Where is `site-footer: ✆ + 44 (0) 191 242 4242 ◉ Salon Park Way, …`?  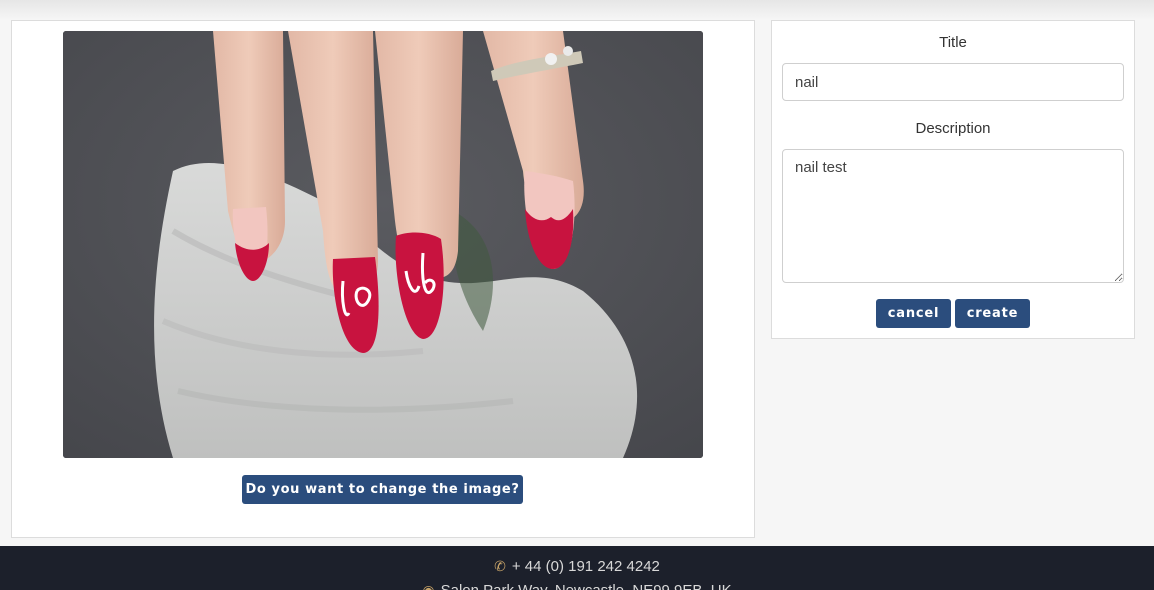
site-footer: ✆ + 44 (0) 191 242 4242 ◉ Salon Park Way, … is located at coordinates (577, 568).